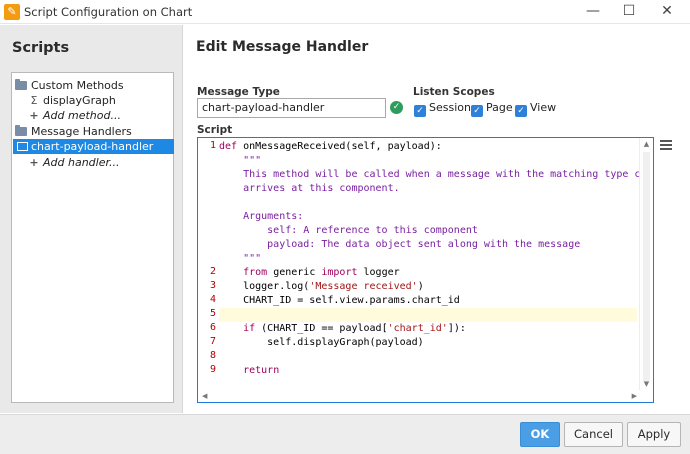  What do you see at coordinates (593, 12) in the screenshot?
I see `minimize-button: —` at bounding box center [593, 12].